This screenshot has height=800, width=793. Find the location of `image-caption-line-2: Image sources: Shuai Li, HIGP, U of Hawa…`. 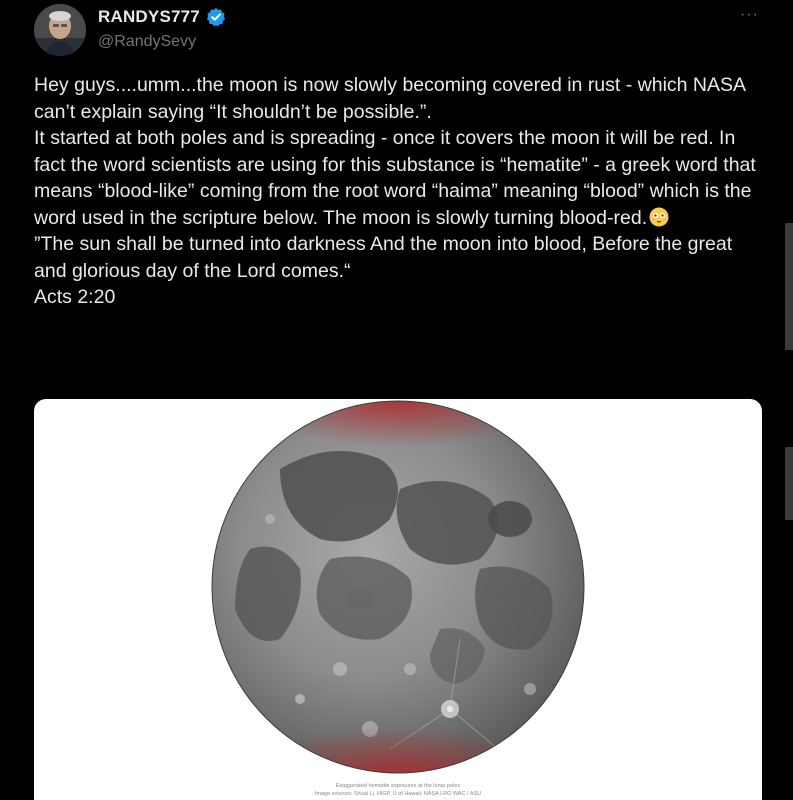

image-caption-line-2: Image sources: Shuai Li, HIGP, U of Hawa… is located at coordinates (398, 794).